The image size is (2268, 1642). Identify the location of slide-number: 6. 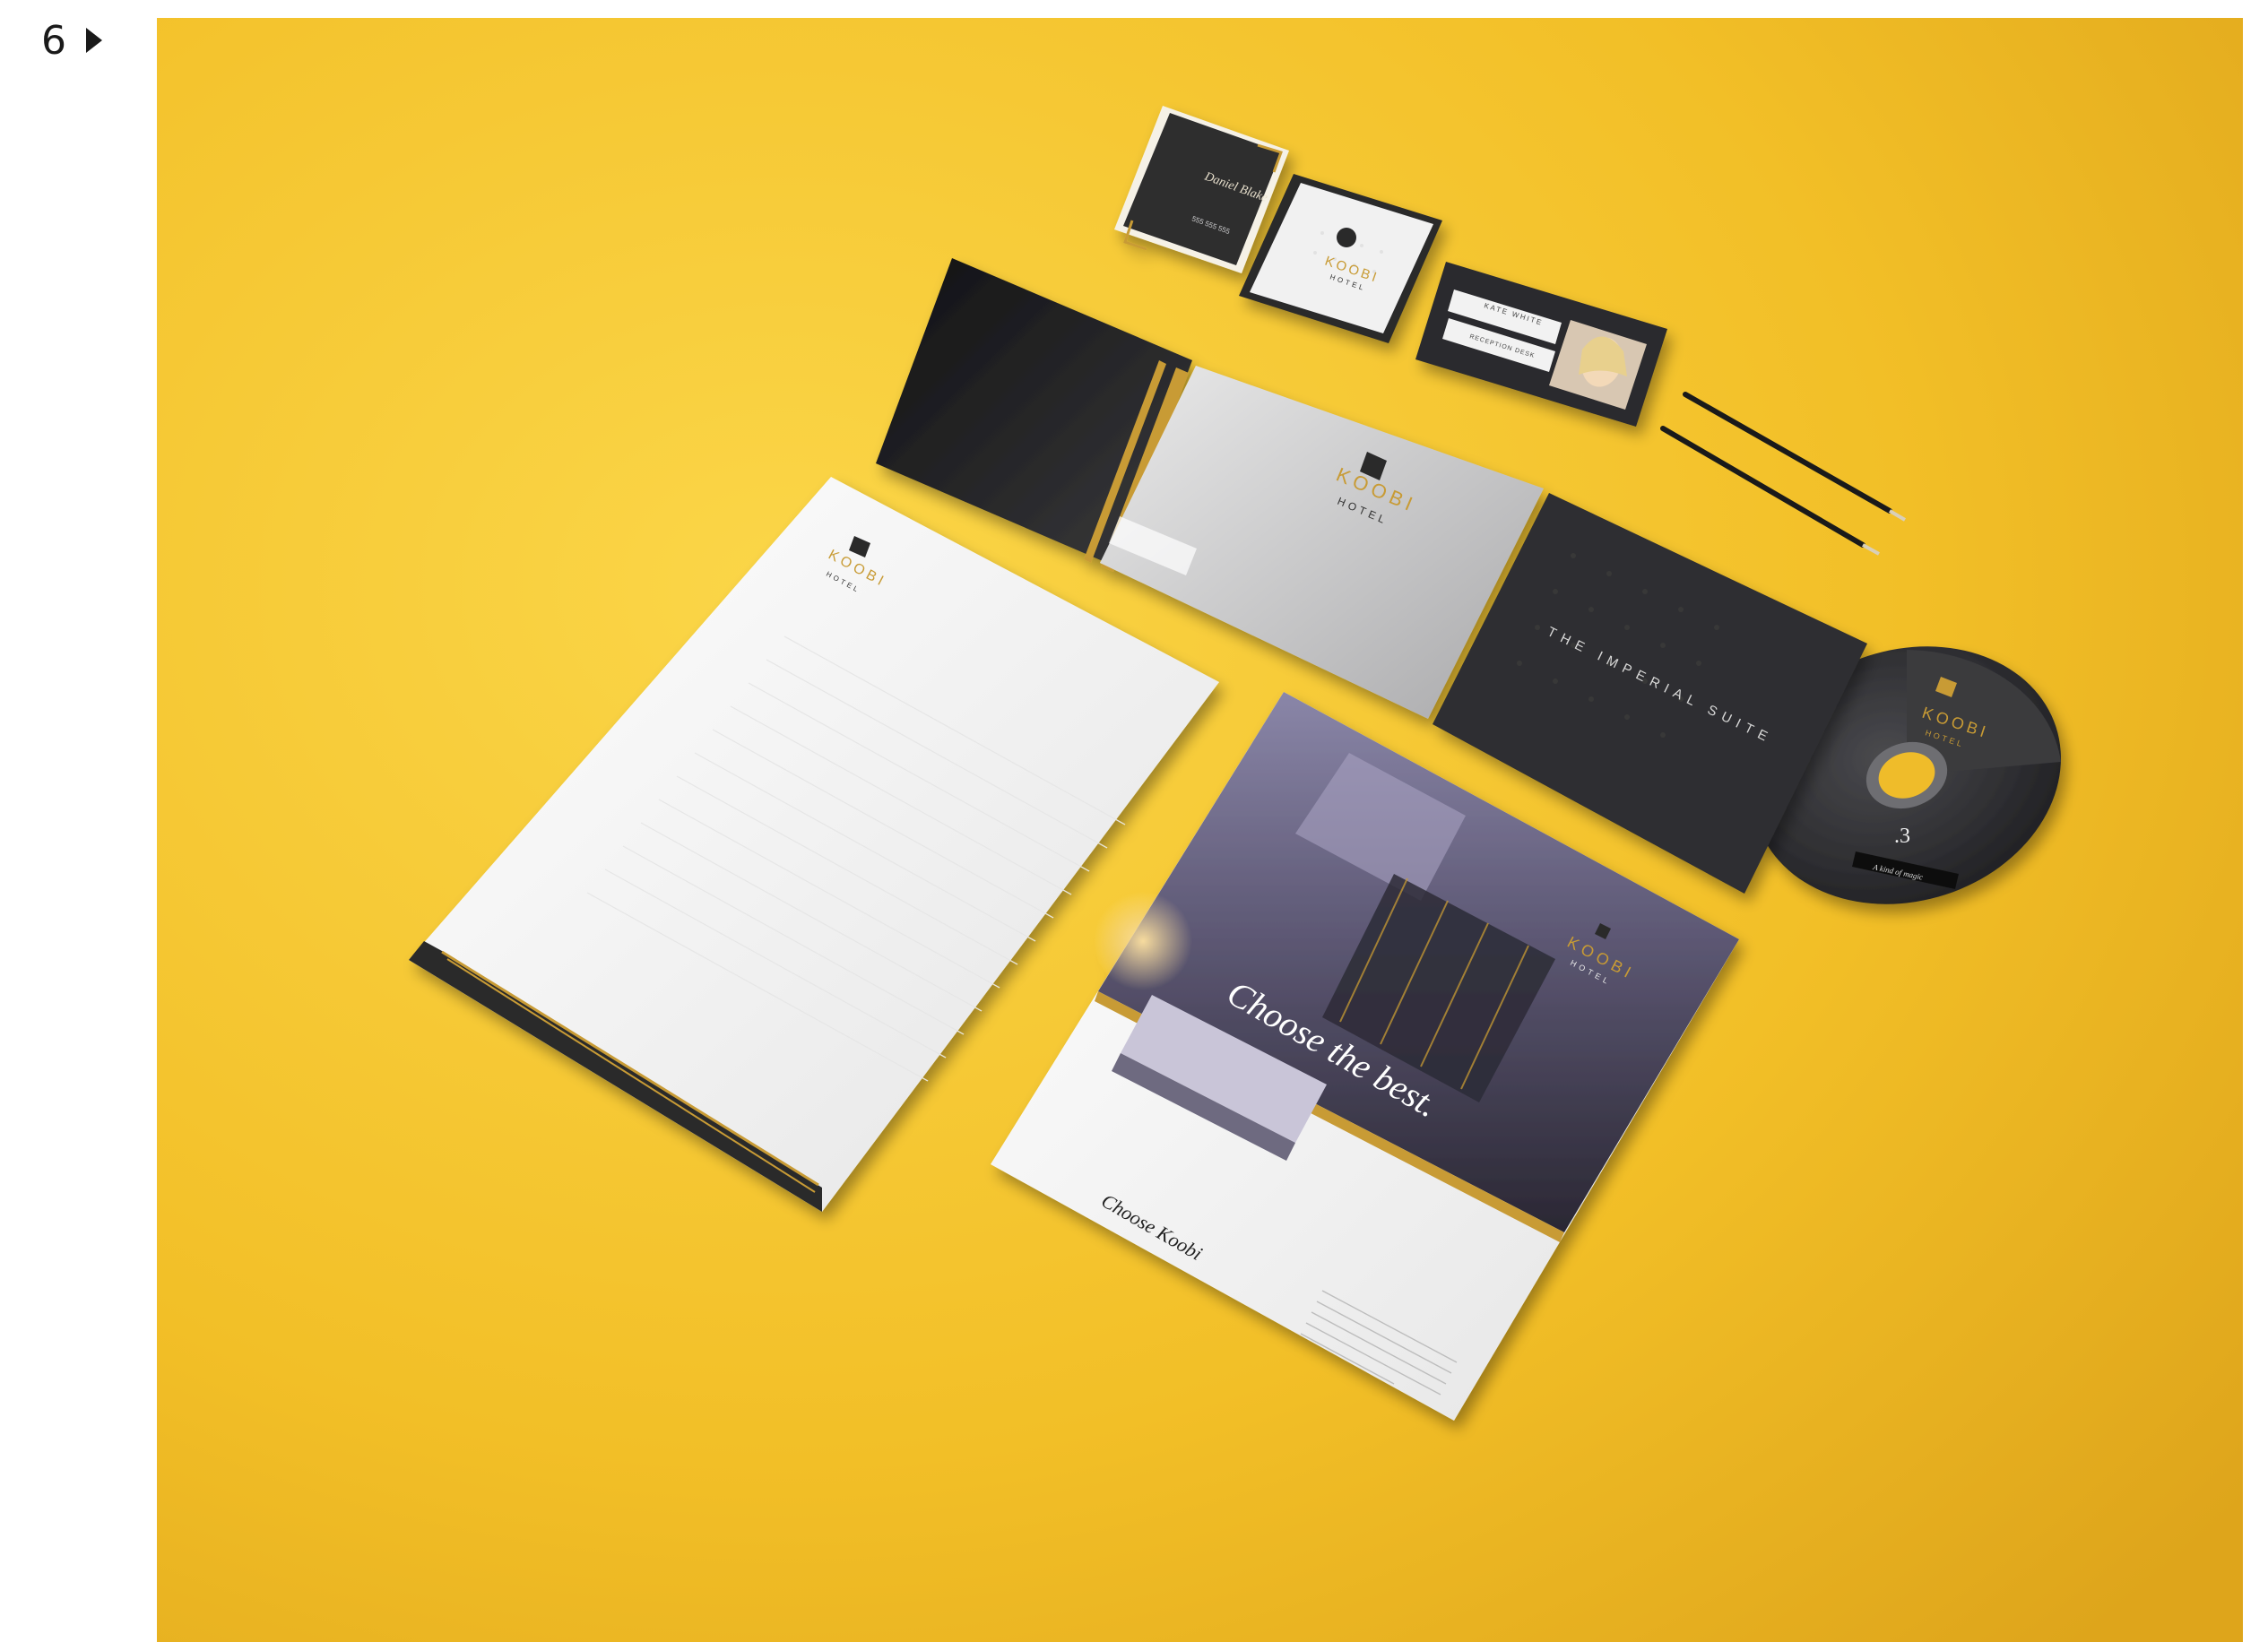
(53, 40).